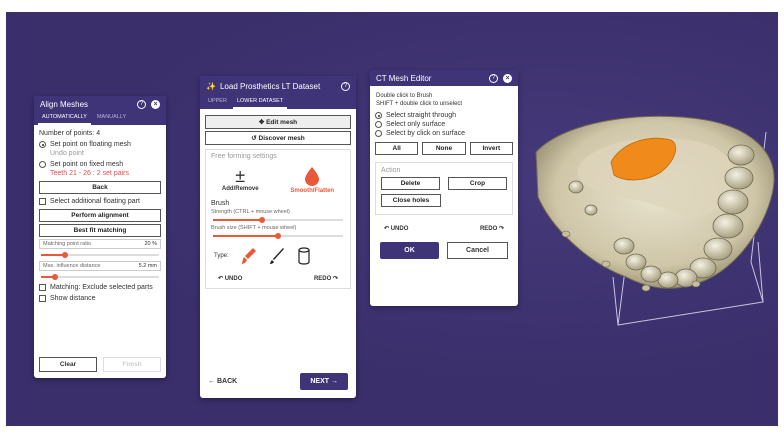  Describe the element at coordinates (42, 144) in the screenshot. I see `radio-floating-control` at that location.